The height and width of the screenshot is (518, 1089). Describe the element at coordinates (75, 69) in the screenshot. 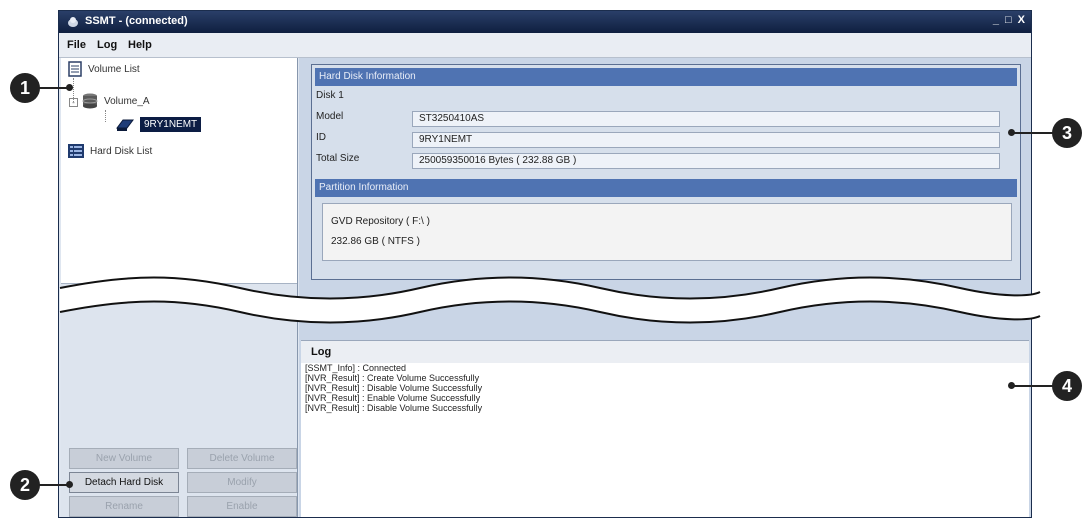

I see `volume-list-icon` at that location.